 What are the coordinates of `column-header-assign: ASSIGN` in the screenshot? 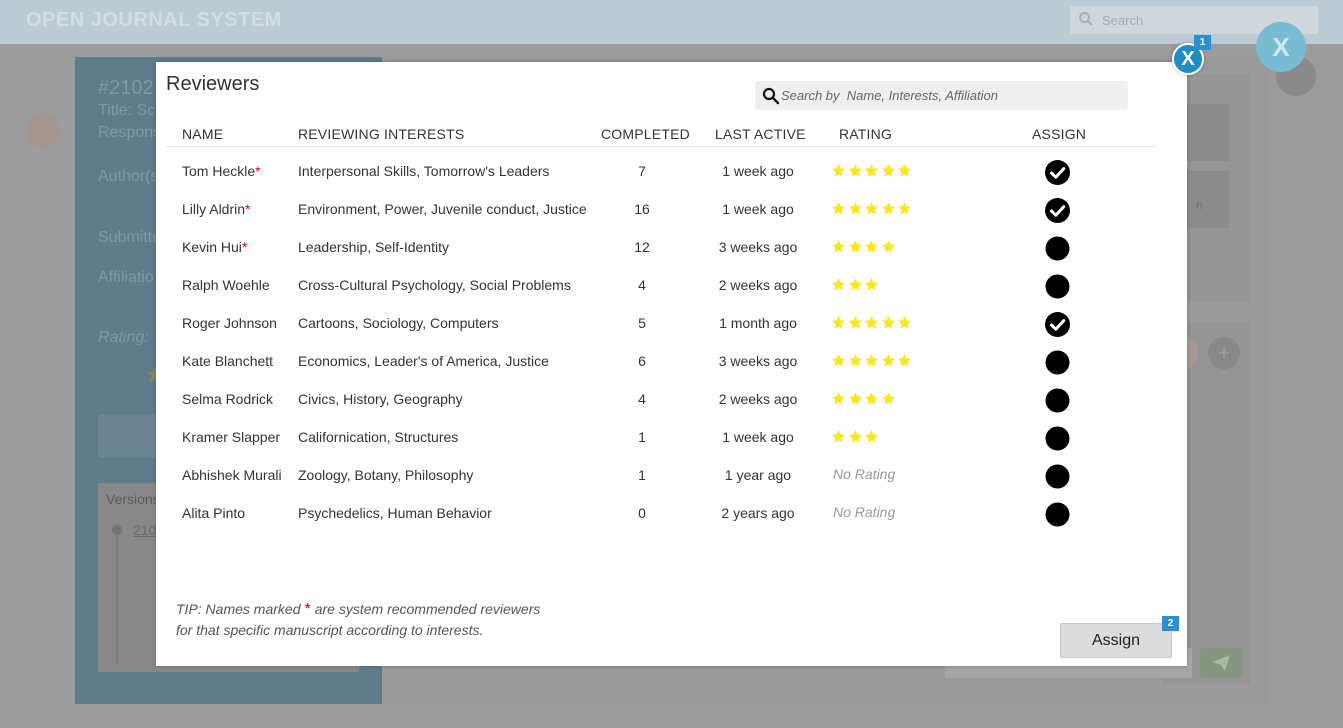 It's located at (1059, 134).